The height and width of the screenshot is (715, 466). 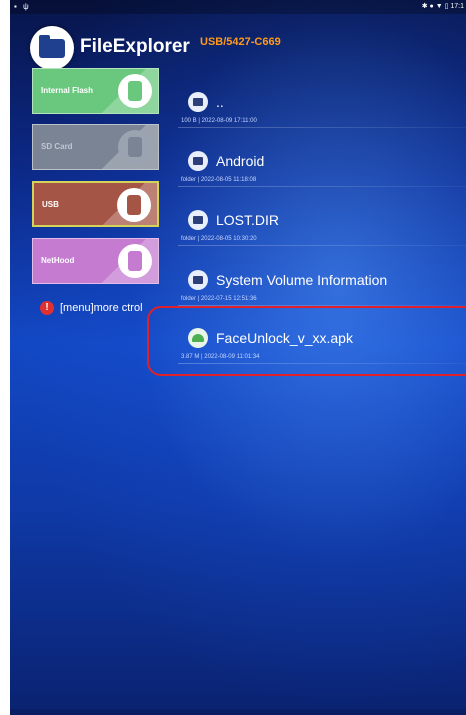 I want to click on device-nethood: NetHood, so click(x=95, y=261).